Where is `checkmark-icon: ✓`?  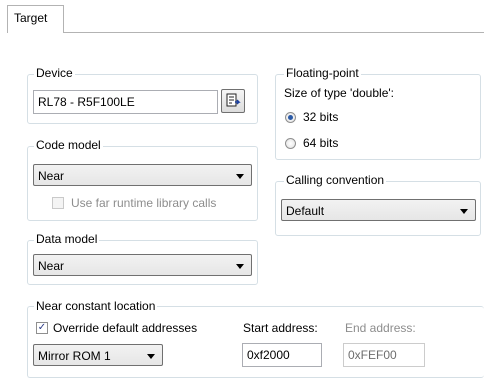 checkmark-icon: ✓ is located at coordinates (42, 327).